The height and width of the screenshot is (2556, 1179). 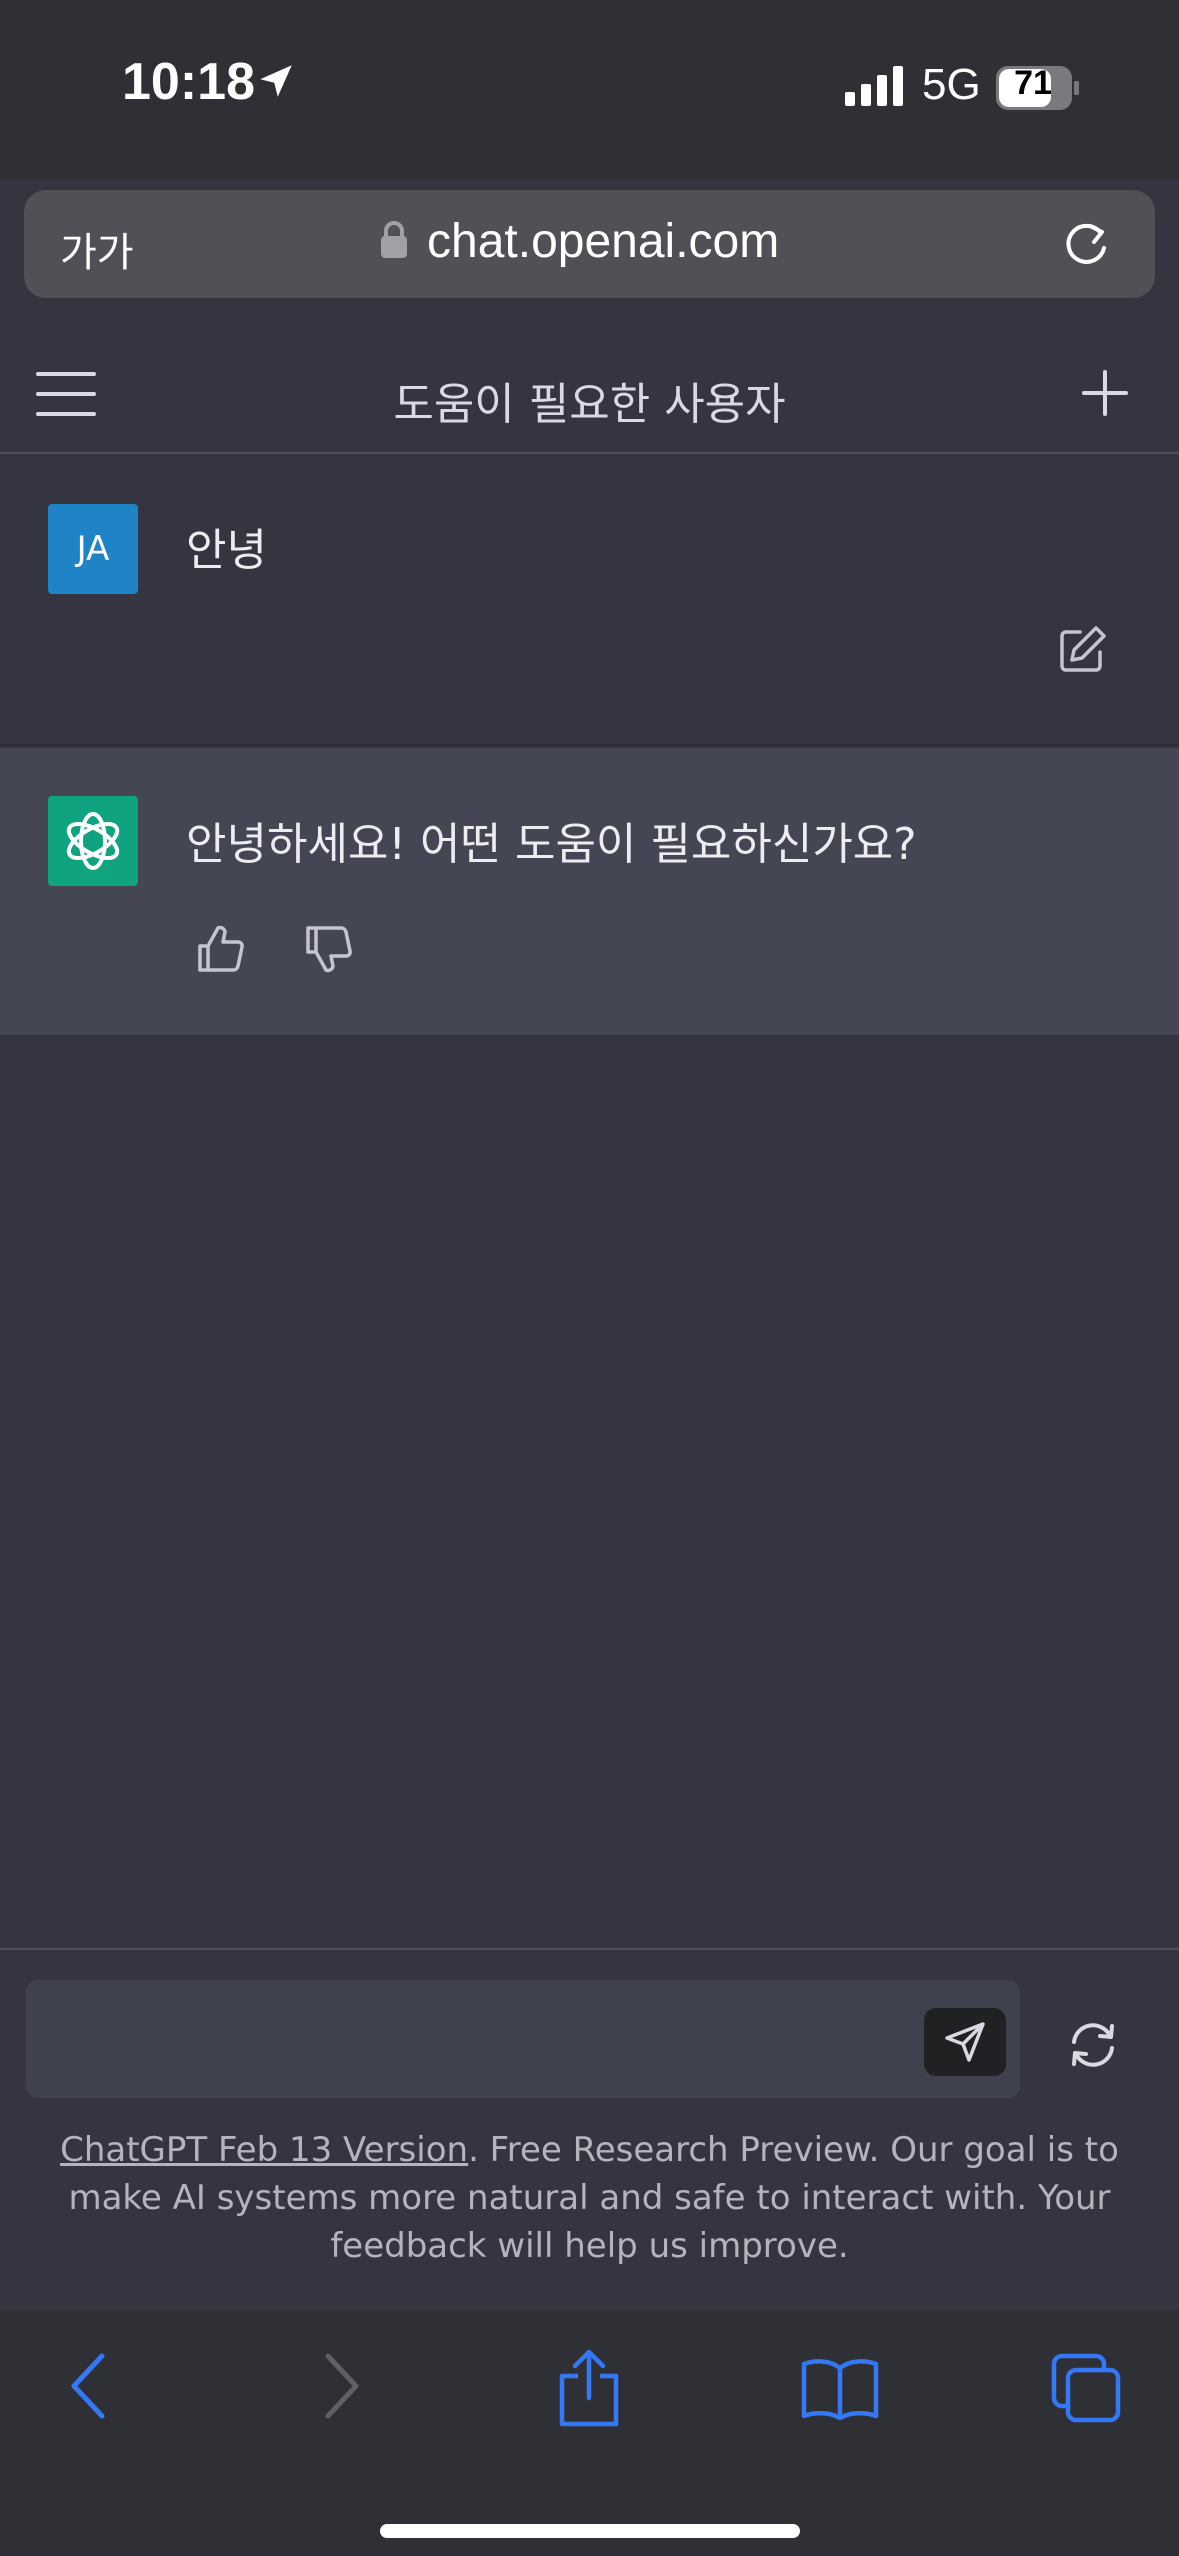 What do you see at coordinates (589, 404) in the screenshot?
I see `conversation-title: 도움이 필요한 사용자` at bounding box center [589, 404].